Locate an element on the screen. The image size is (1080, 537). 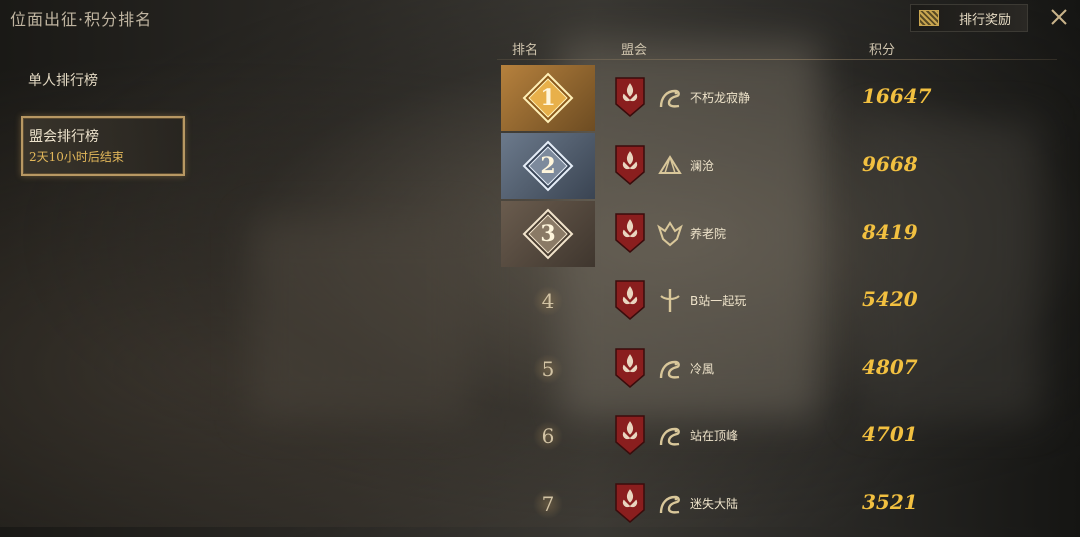
rank-cell: 3 is located at coordinates (548, 234).